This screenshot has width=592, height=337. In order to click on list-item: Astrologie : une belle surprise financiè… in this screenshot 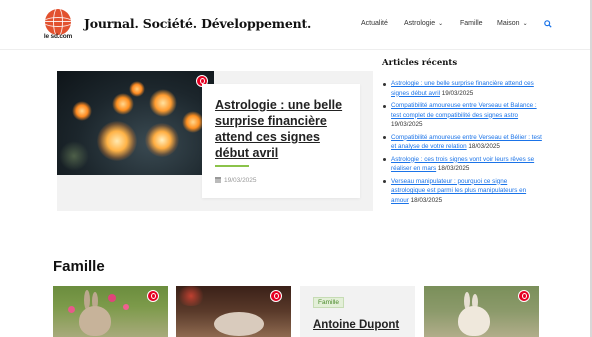, I will do `click(462, 88)`.